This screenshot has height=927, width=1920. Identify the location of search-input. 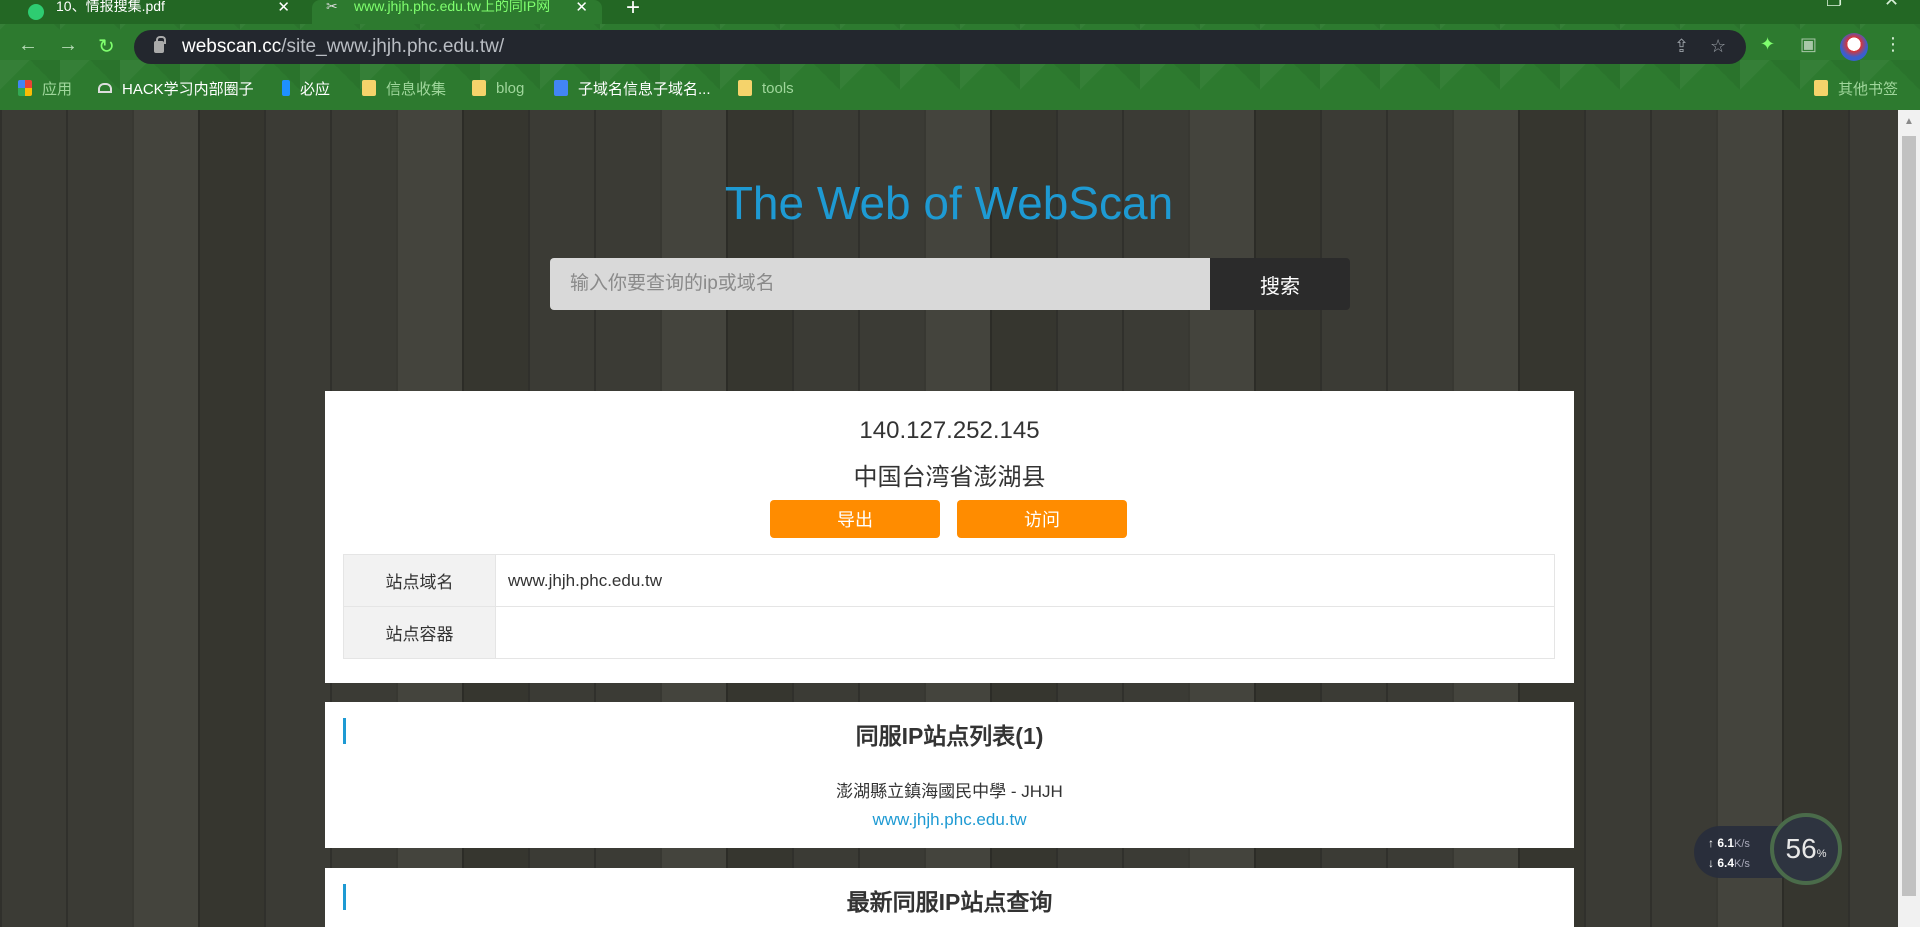
(880, 284).